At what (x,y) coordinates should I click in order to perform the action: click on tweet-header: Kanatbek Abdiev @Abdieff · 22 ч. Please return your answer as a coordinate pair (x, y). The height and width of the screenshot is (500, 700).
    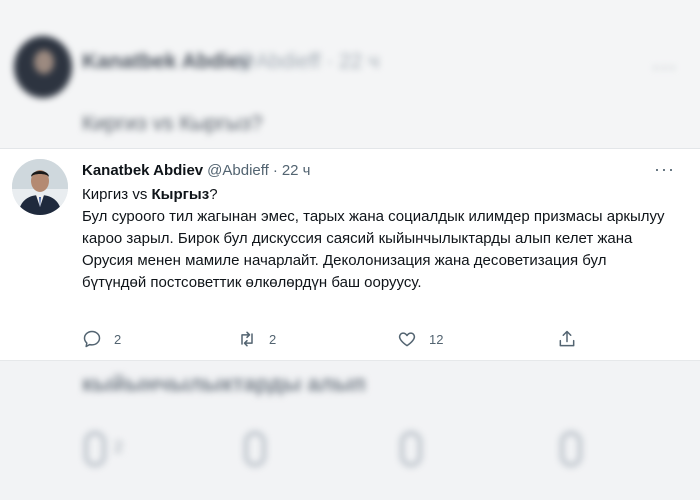
    Looking at the image, I should click on (196, 170).